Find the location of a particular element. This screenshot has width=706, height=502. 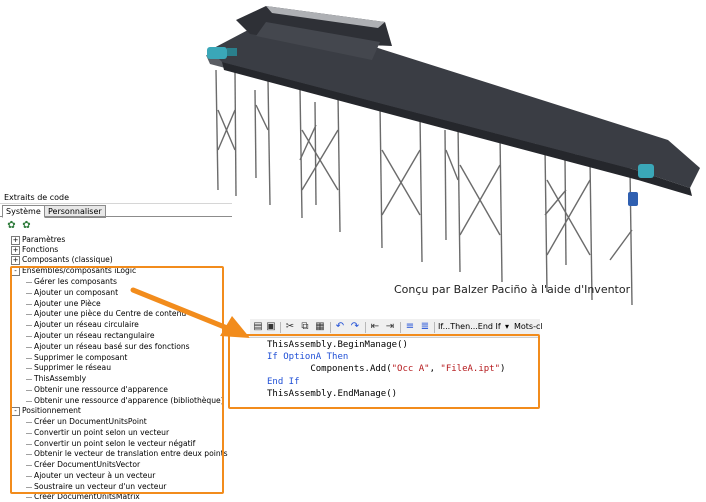

highlight-box is located at coordinates (117, 380).